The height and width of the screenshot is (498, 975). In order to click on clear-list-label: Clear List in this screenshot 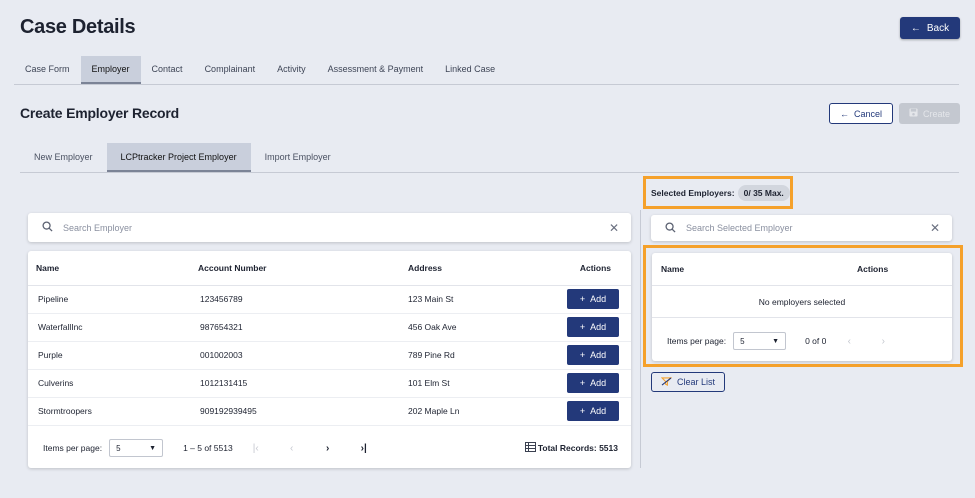, I will do `click(695, 382)`.